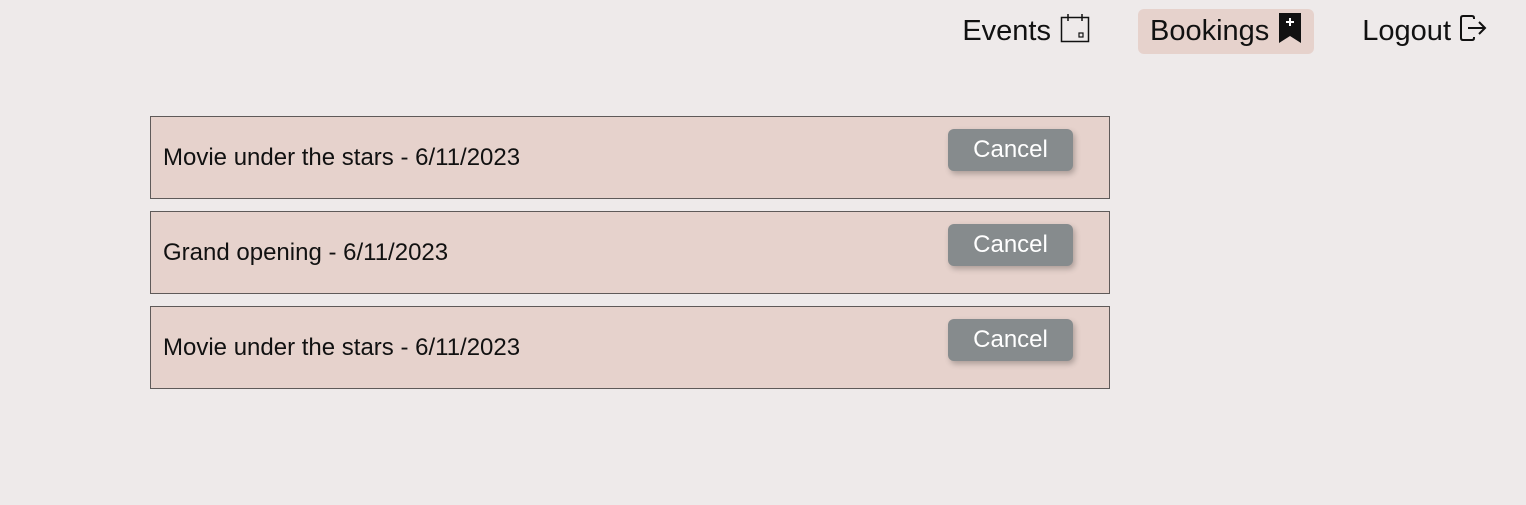 This screenshot has width=1526, height=505. What do you see at coordinates (1290, 28) in the screenshot?
I see `bookmark-plus-icon` at bounding box center [1290, 28].